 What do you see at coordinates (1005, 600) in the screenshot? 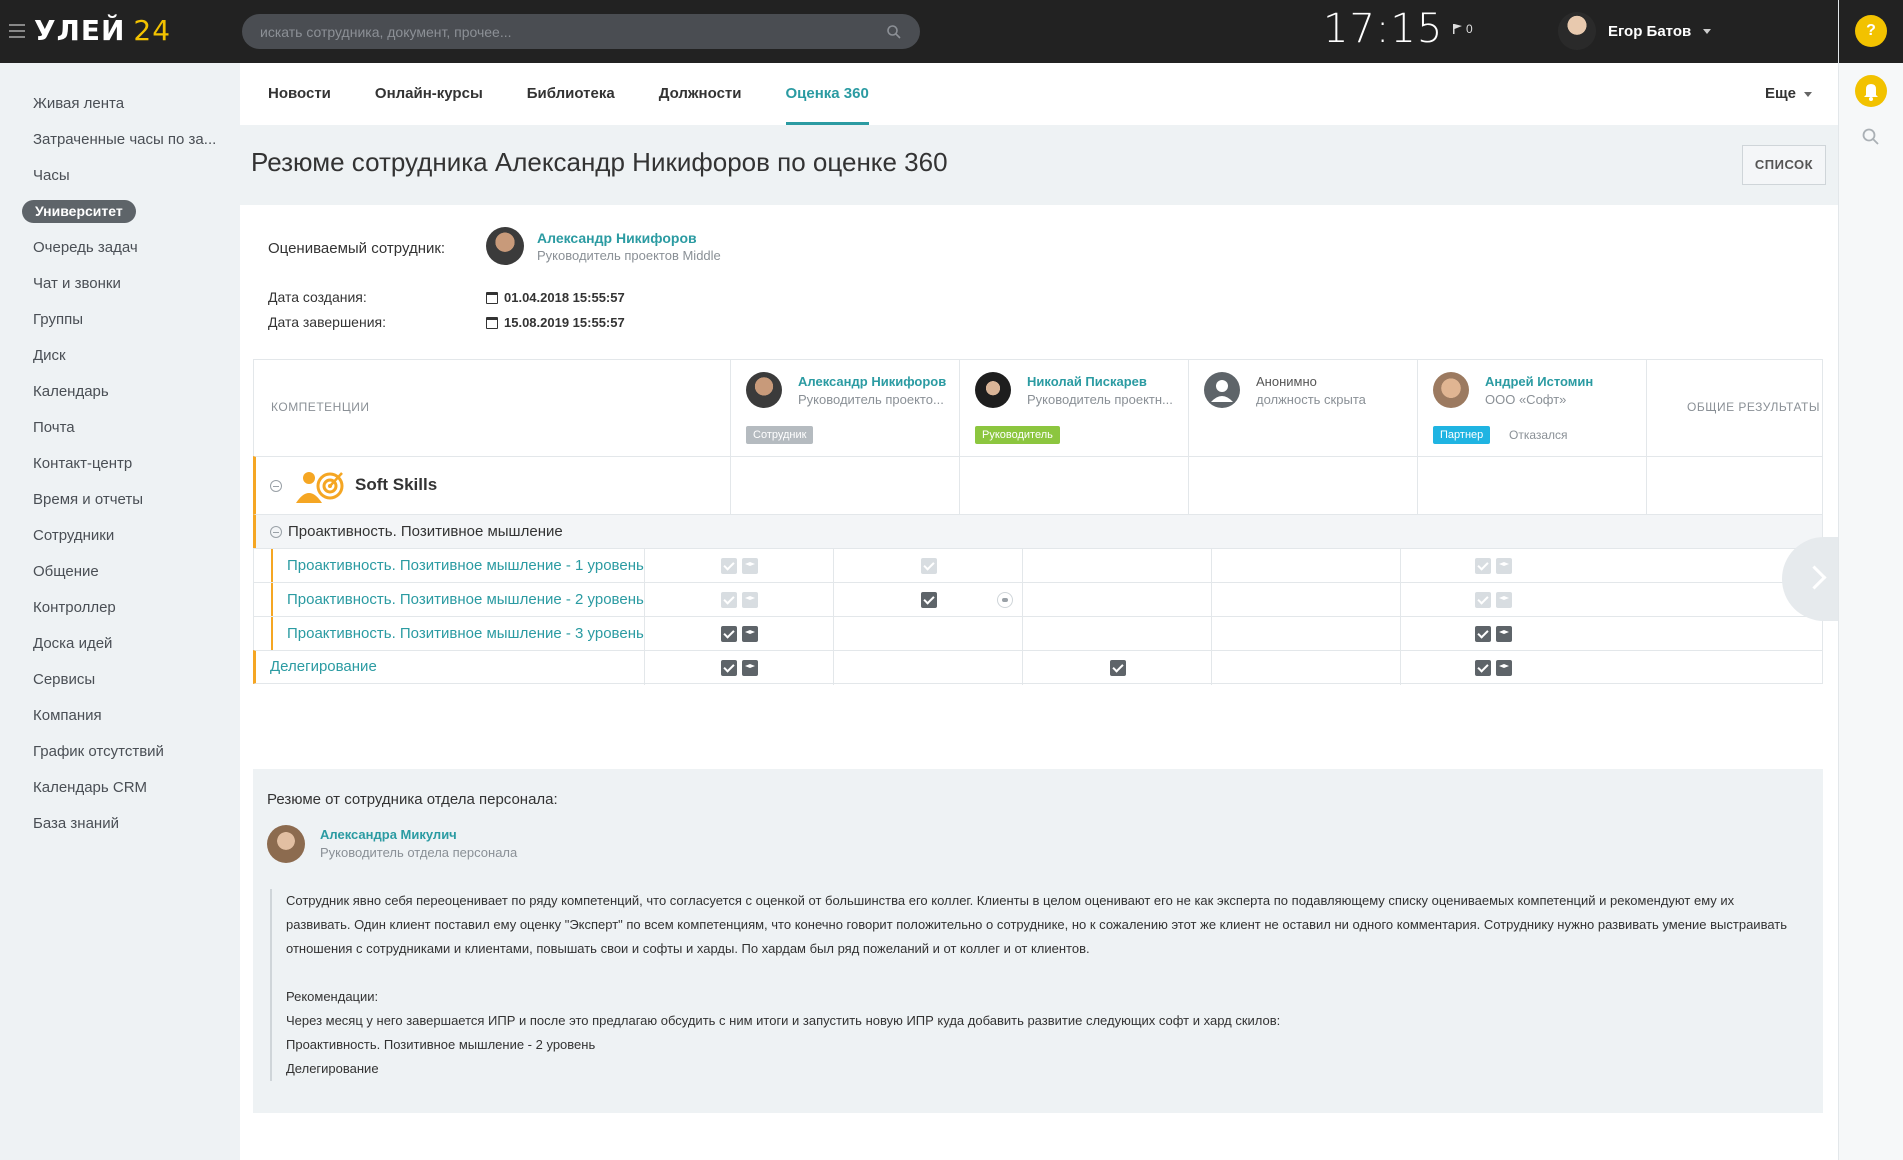
I see `comment-icon` at bounding box center [1005, 600].